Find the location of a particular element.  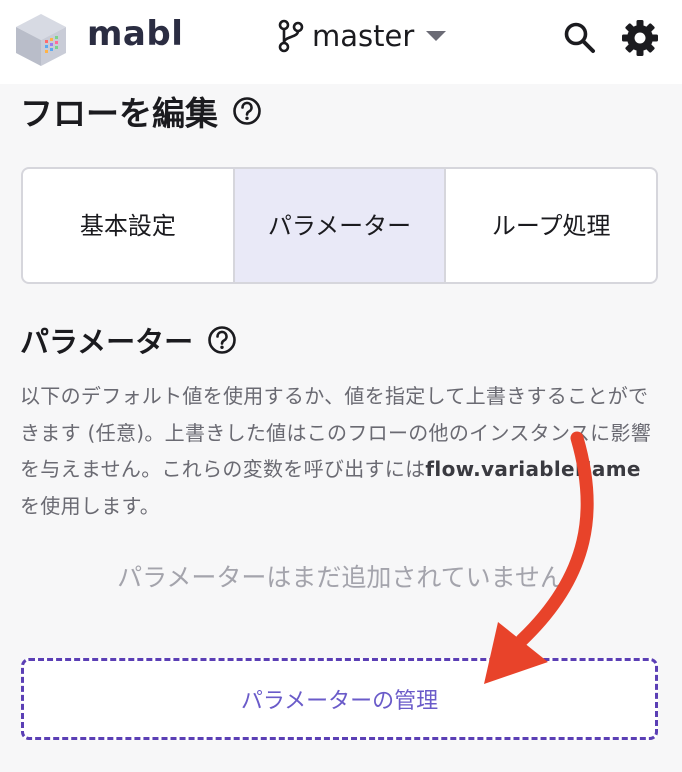

parameters-title-text: パラメーター is located at coordinates (107, 342).